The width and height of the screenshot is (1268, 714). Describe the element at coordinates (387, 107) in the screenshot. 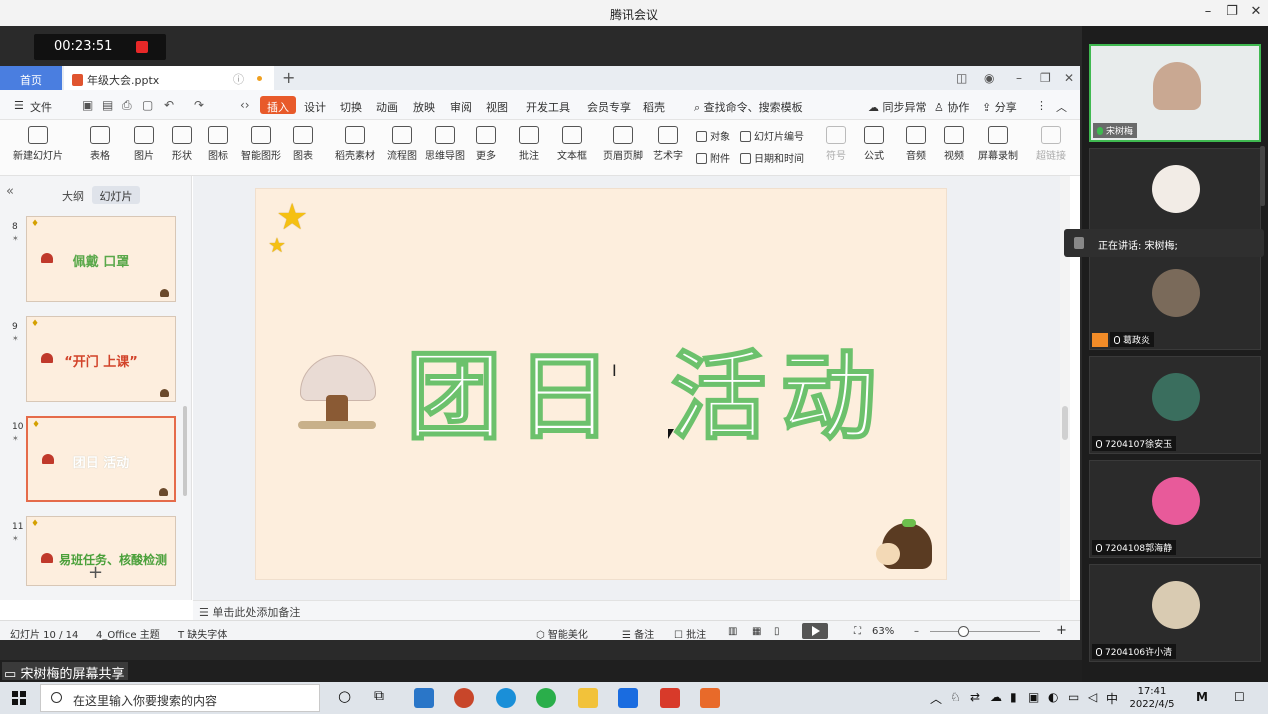

I see `menu-animation: 动画` at that location.